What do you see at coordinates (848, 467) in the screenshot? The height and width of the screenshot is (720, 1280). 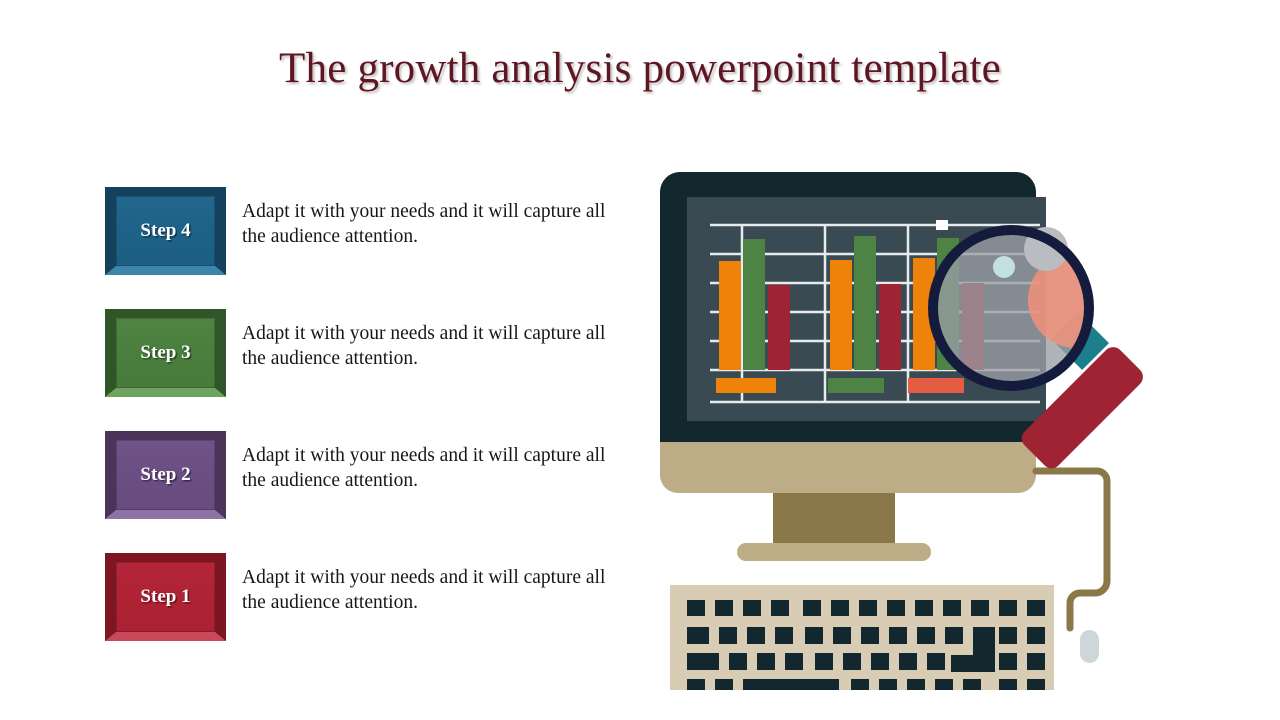 I see `monitor-base` at bounding box center [848, 467].